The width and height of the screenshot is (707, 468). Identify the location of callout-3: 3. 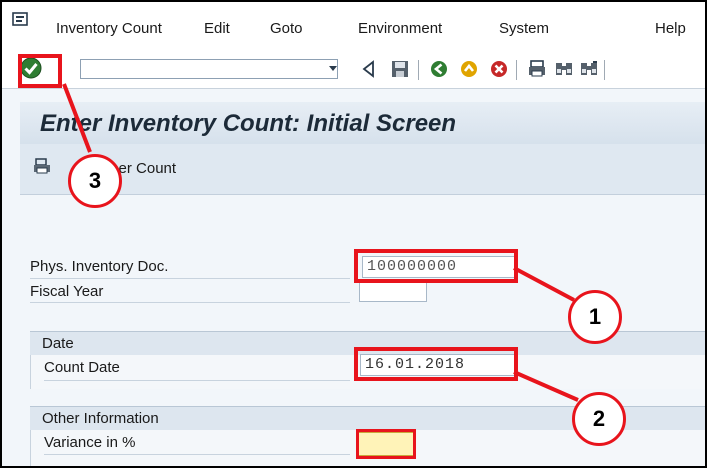
(95, 181).